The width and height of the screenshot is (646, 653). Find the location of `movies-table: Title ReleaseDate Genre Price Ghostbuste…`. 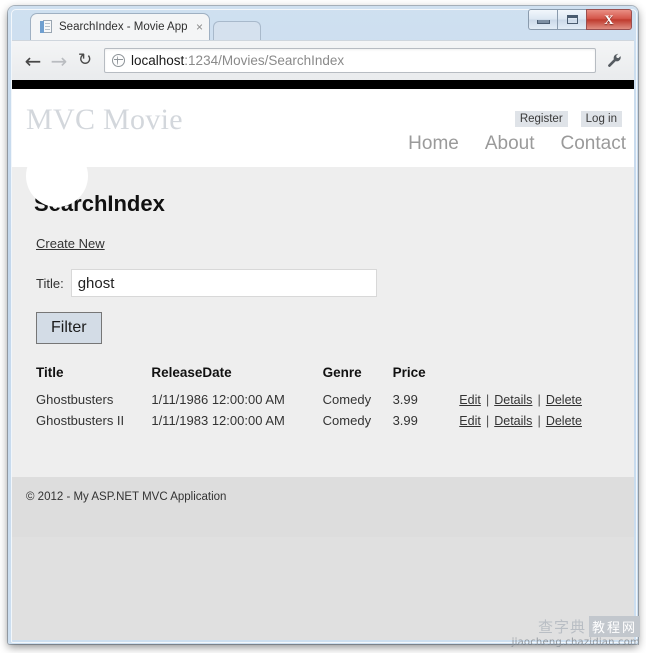

movies-table: Title ReleaseDate Genre Price Ghostbuste… is located at coordinates (326, 398).